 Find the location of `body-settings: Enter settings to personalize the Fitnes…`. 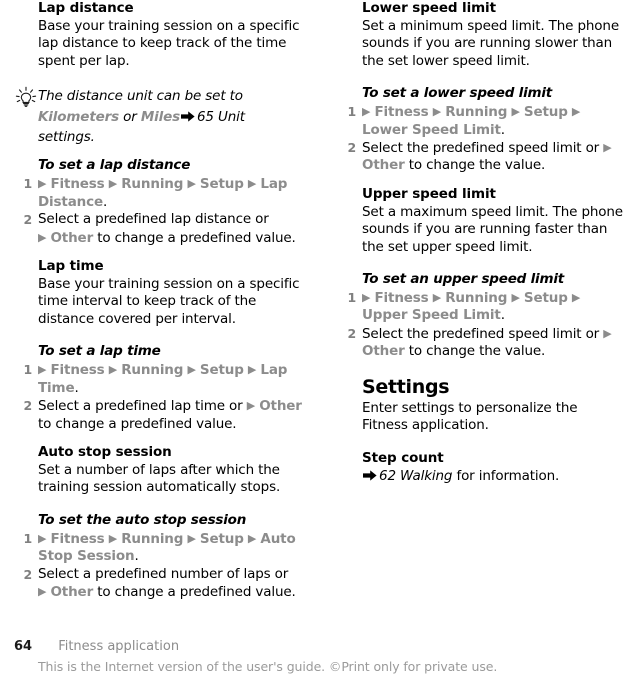

body-settings: Enter settings to personalize the Fitnes… is located at coordinates (470, 416).